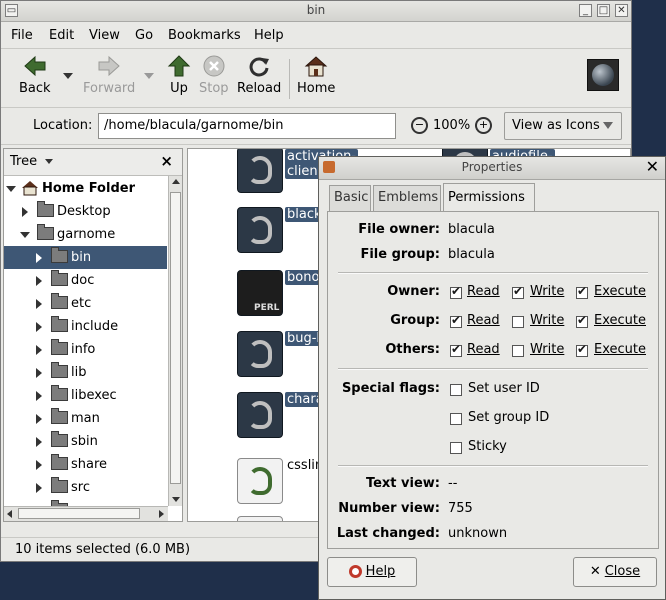 The image size is (666, 600). Describe the element at coordinates (68, 76) in the screenshot. I see `back-history-dropdown-icon` at that location.